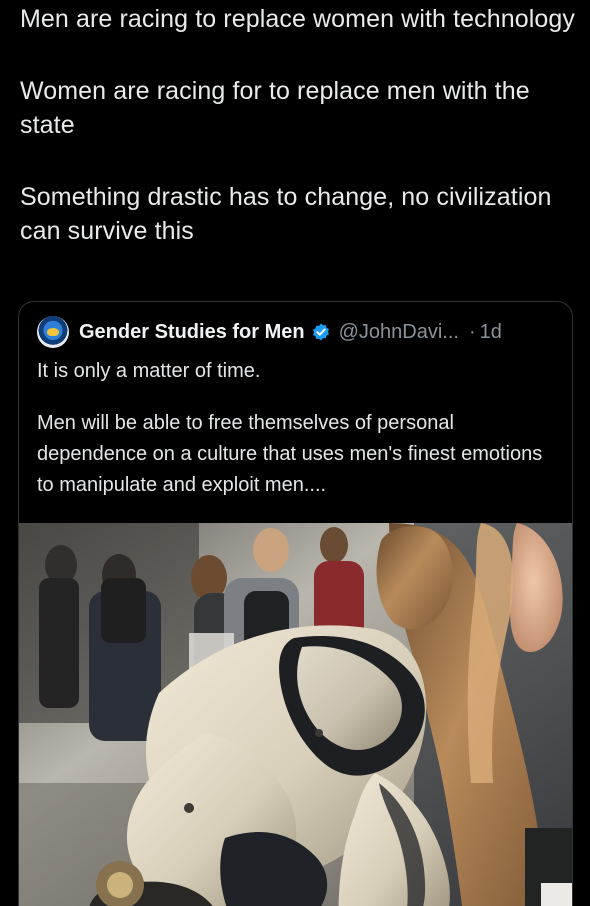 The height and width of the screenshot is (906, 590). I want to click on profile-avatar, so click(53, 332).